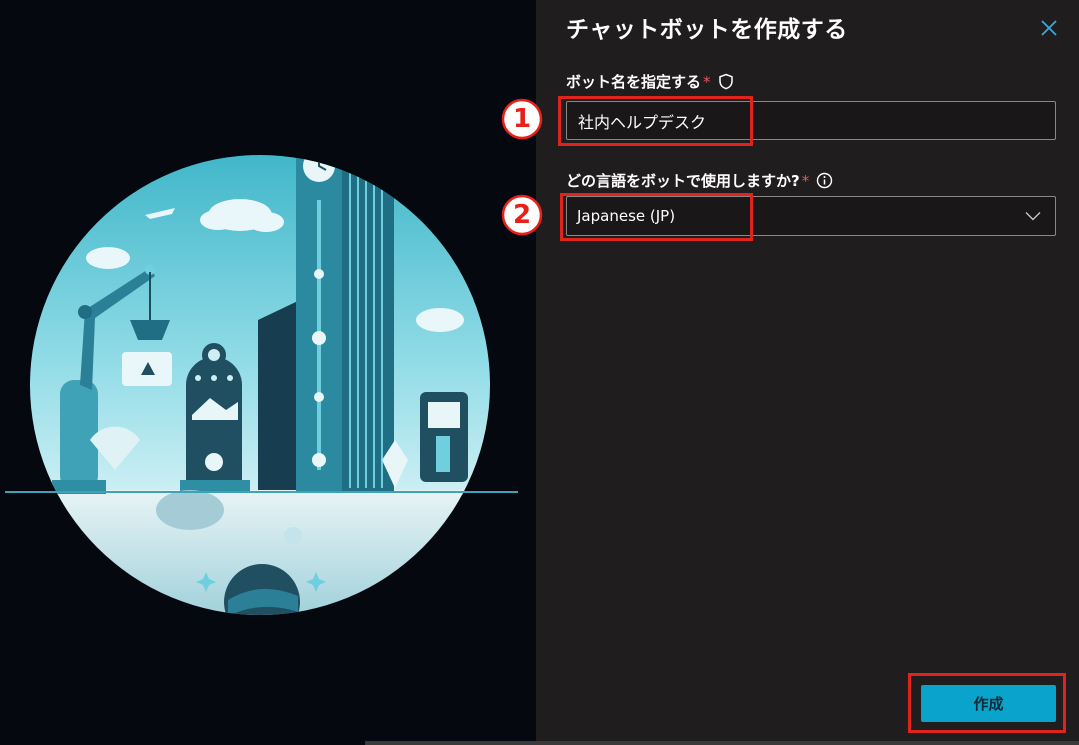 This screenshot has height=745, width=1079. Describe the element at coordinates (722, 743) in the screenshot. I see `bottom-scrollbar` at that location.